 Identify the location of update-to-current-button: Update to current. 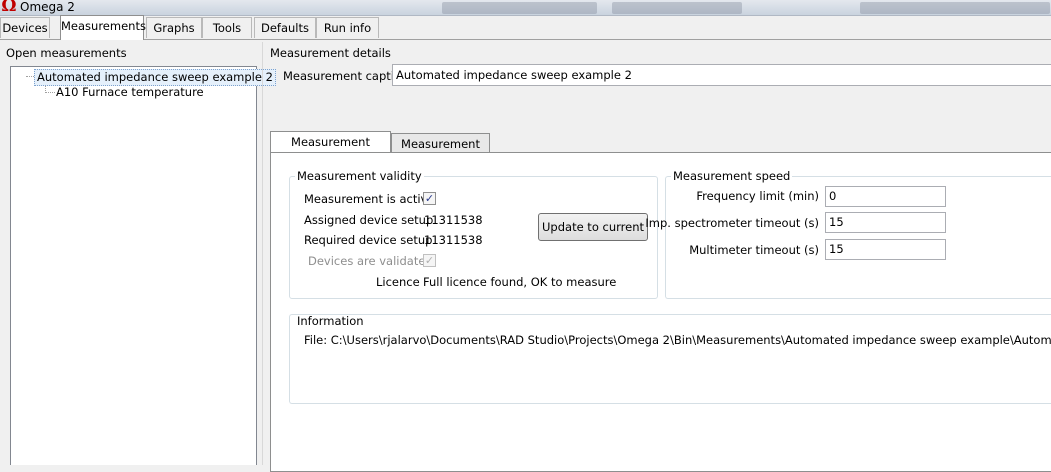
(593, 227).